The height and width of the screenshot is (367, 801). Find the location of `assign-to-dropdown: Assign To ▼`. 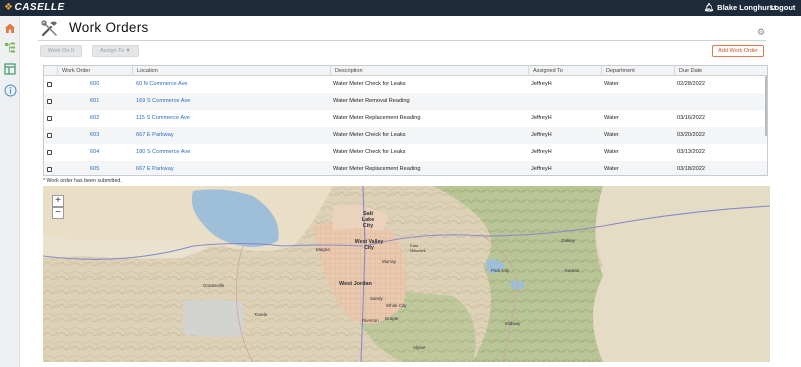

assign-to-dropdown: Assign To ▼ is located at coordinates (115, 51).